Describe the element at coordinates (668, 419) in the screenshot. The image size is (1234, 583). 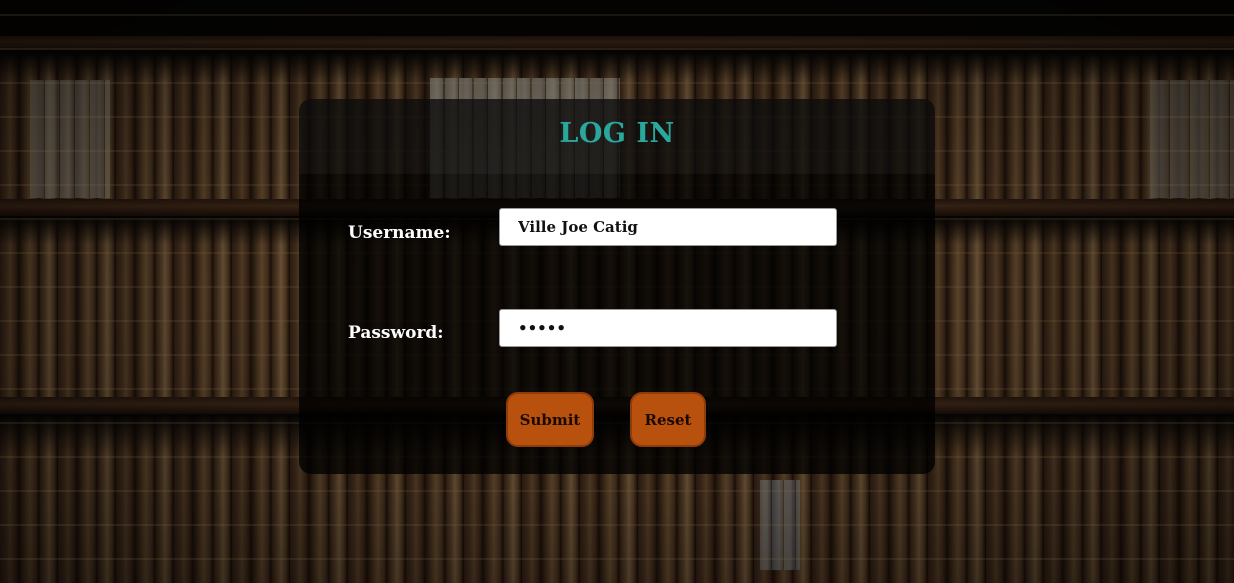
I see `reset-button: Reset` at that location.